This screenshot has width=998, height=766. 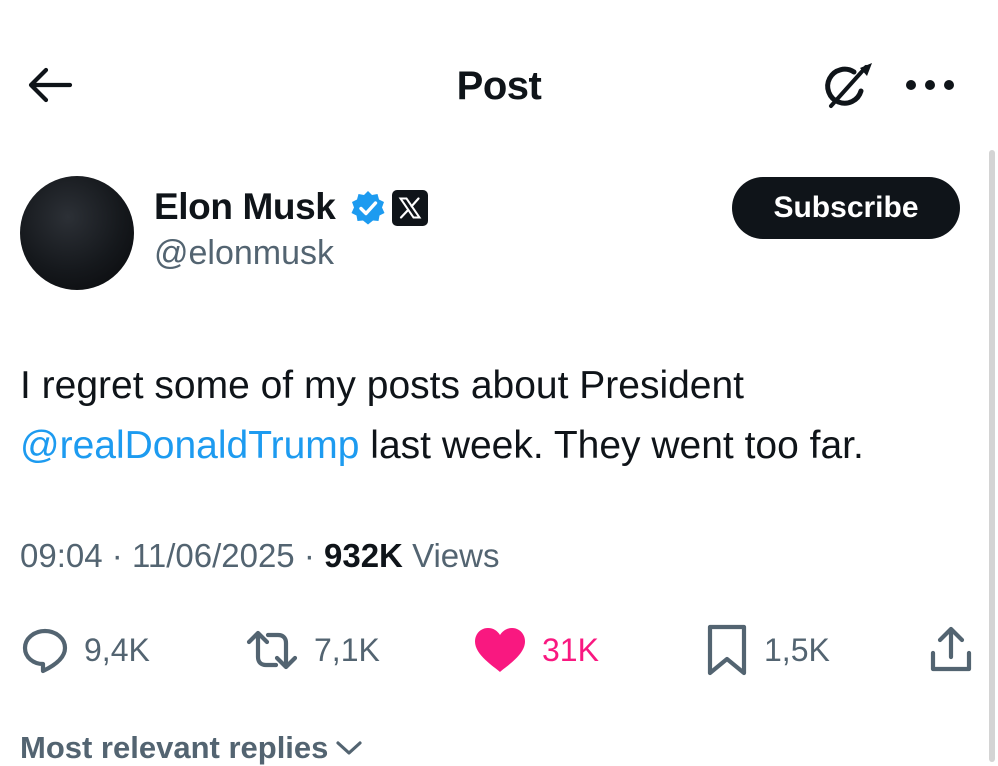 I want to click on share-icon, so click(x=951, y=649).